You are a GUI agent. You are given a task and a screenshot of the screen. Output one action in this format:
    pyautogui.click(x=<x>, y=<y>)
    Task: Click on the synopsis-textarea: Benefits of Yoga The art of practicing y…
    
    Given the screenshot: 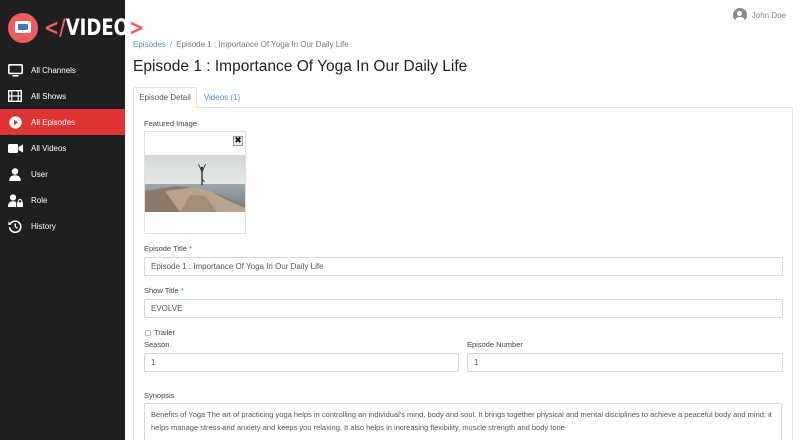 What is the action you would take?
    pyautogui.click(x=463, y=421)
    